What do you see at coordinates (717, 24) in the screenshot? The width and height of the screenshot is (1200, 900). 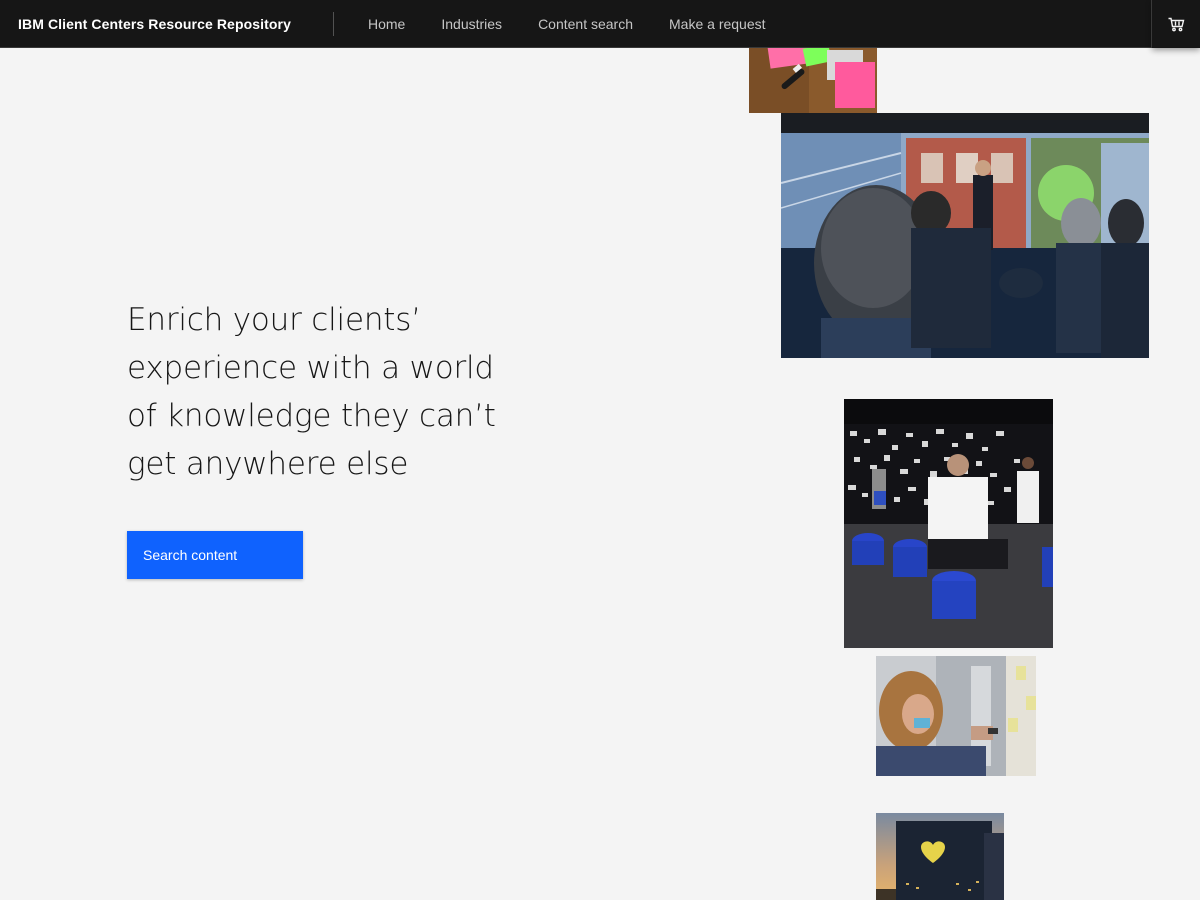 I see `nav-item-make-a-request: Make a request` at bounding box center [717, 24].